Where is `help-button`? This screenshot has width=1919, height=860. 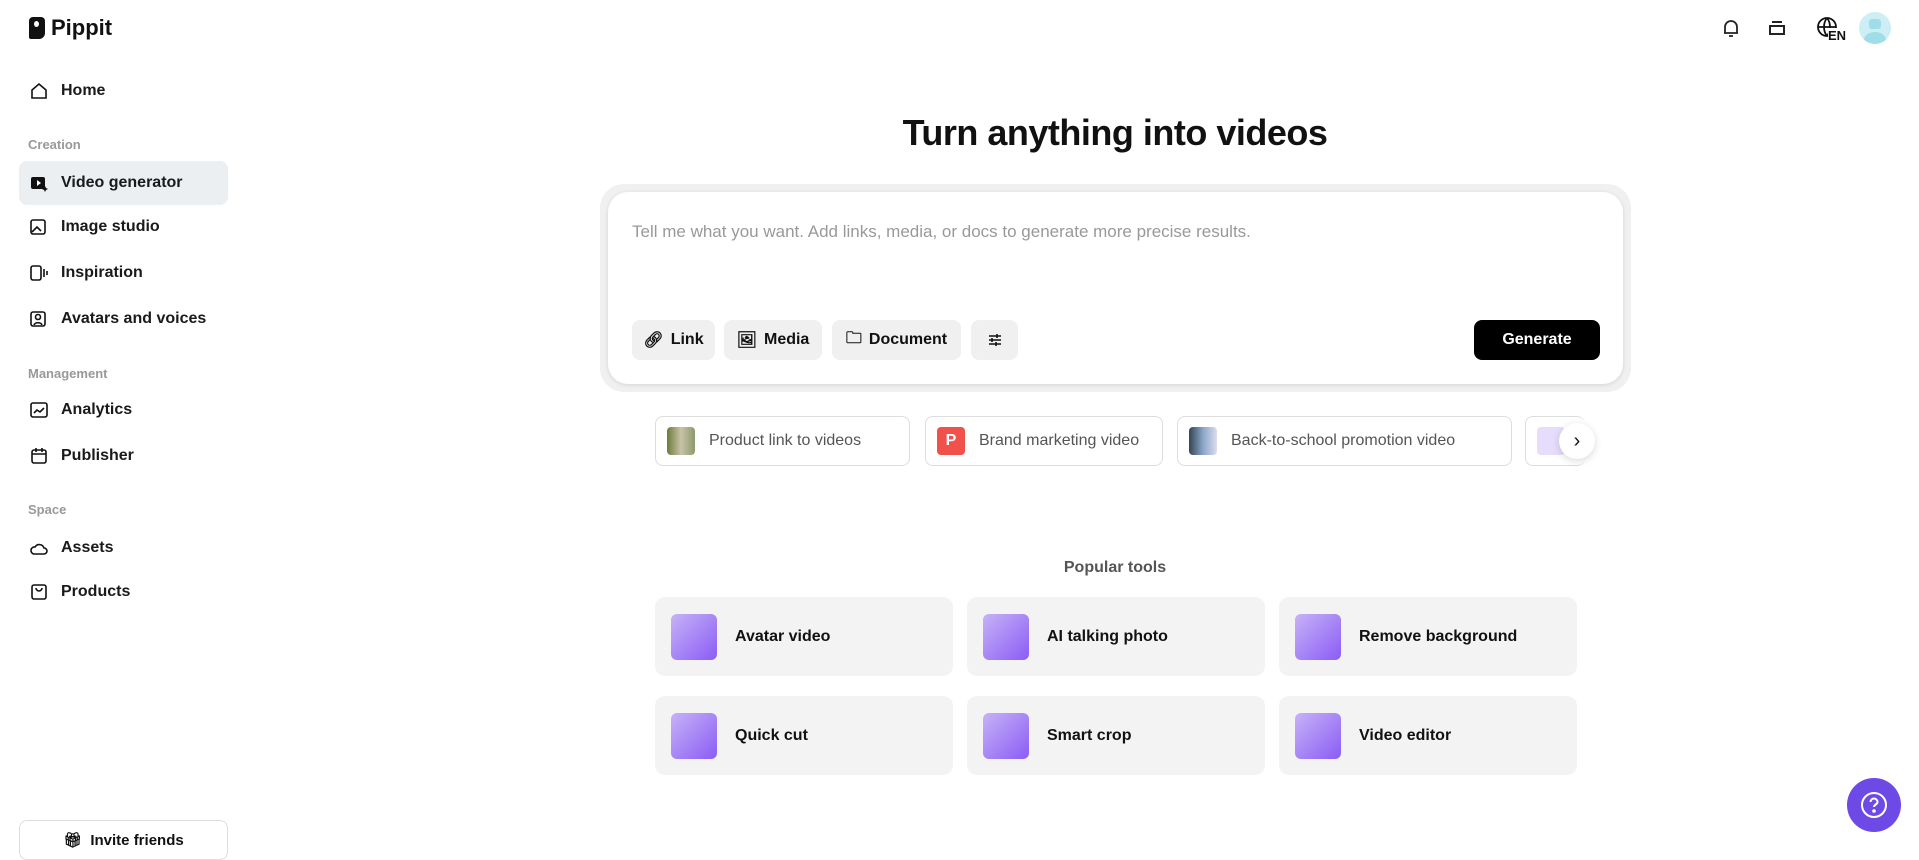
help-button is located at coordinates (1874, 805).